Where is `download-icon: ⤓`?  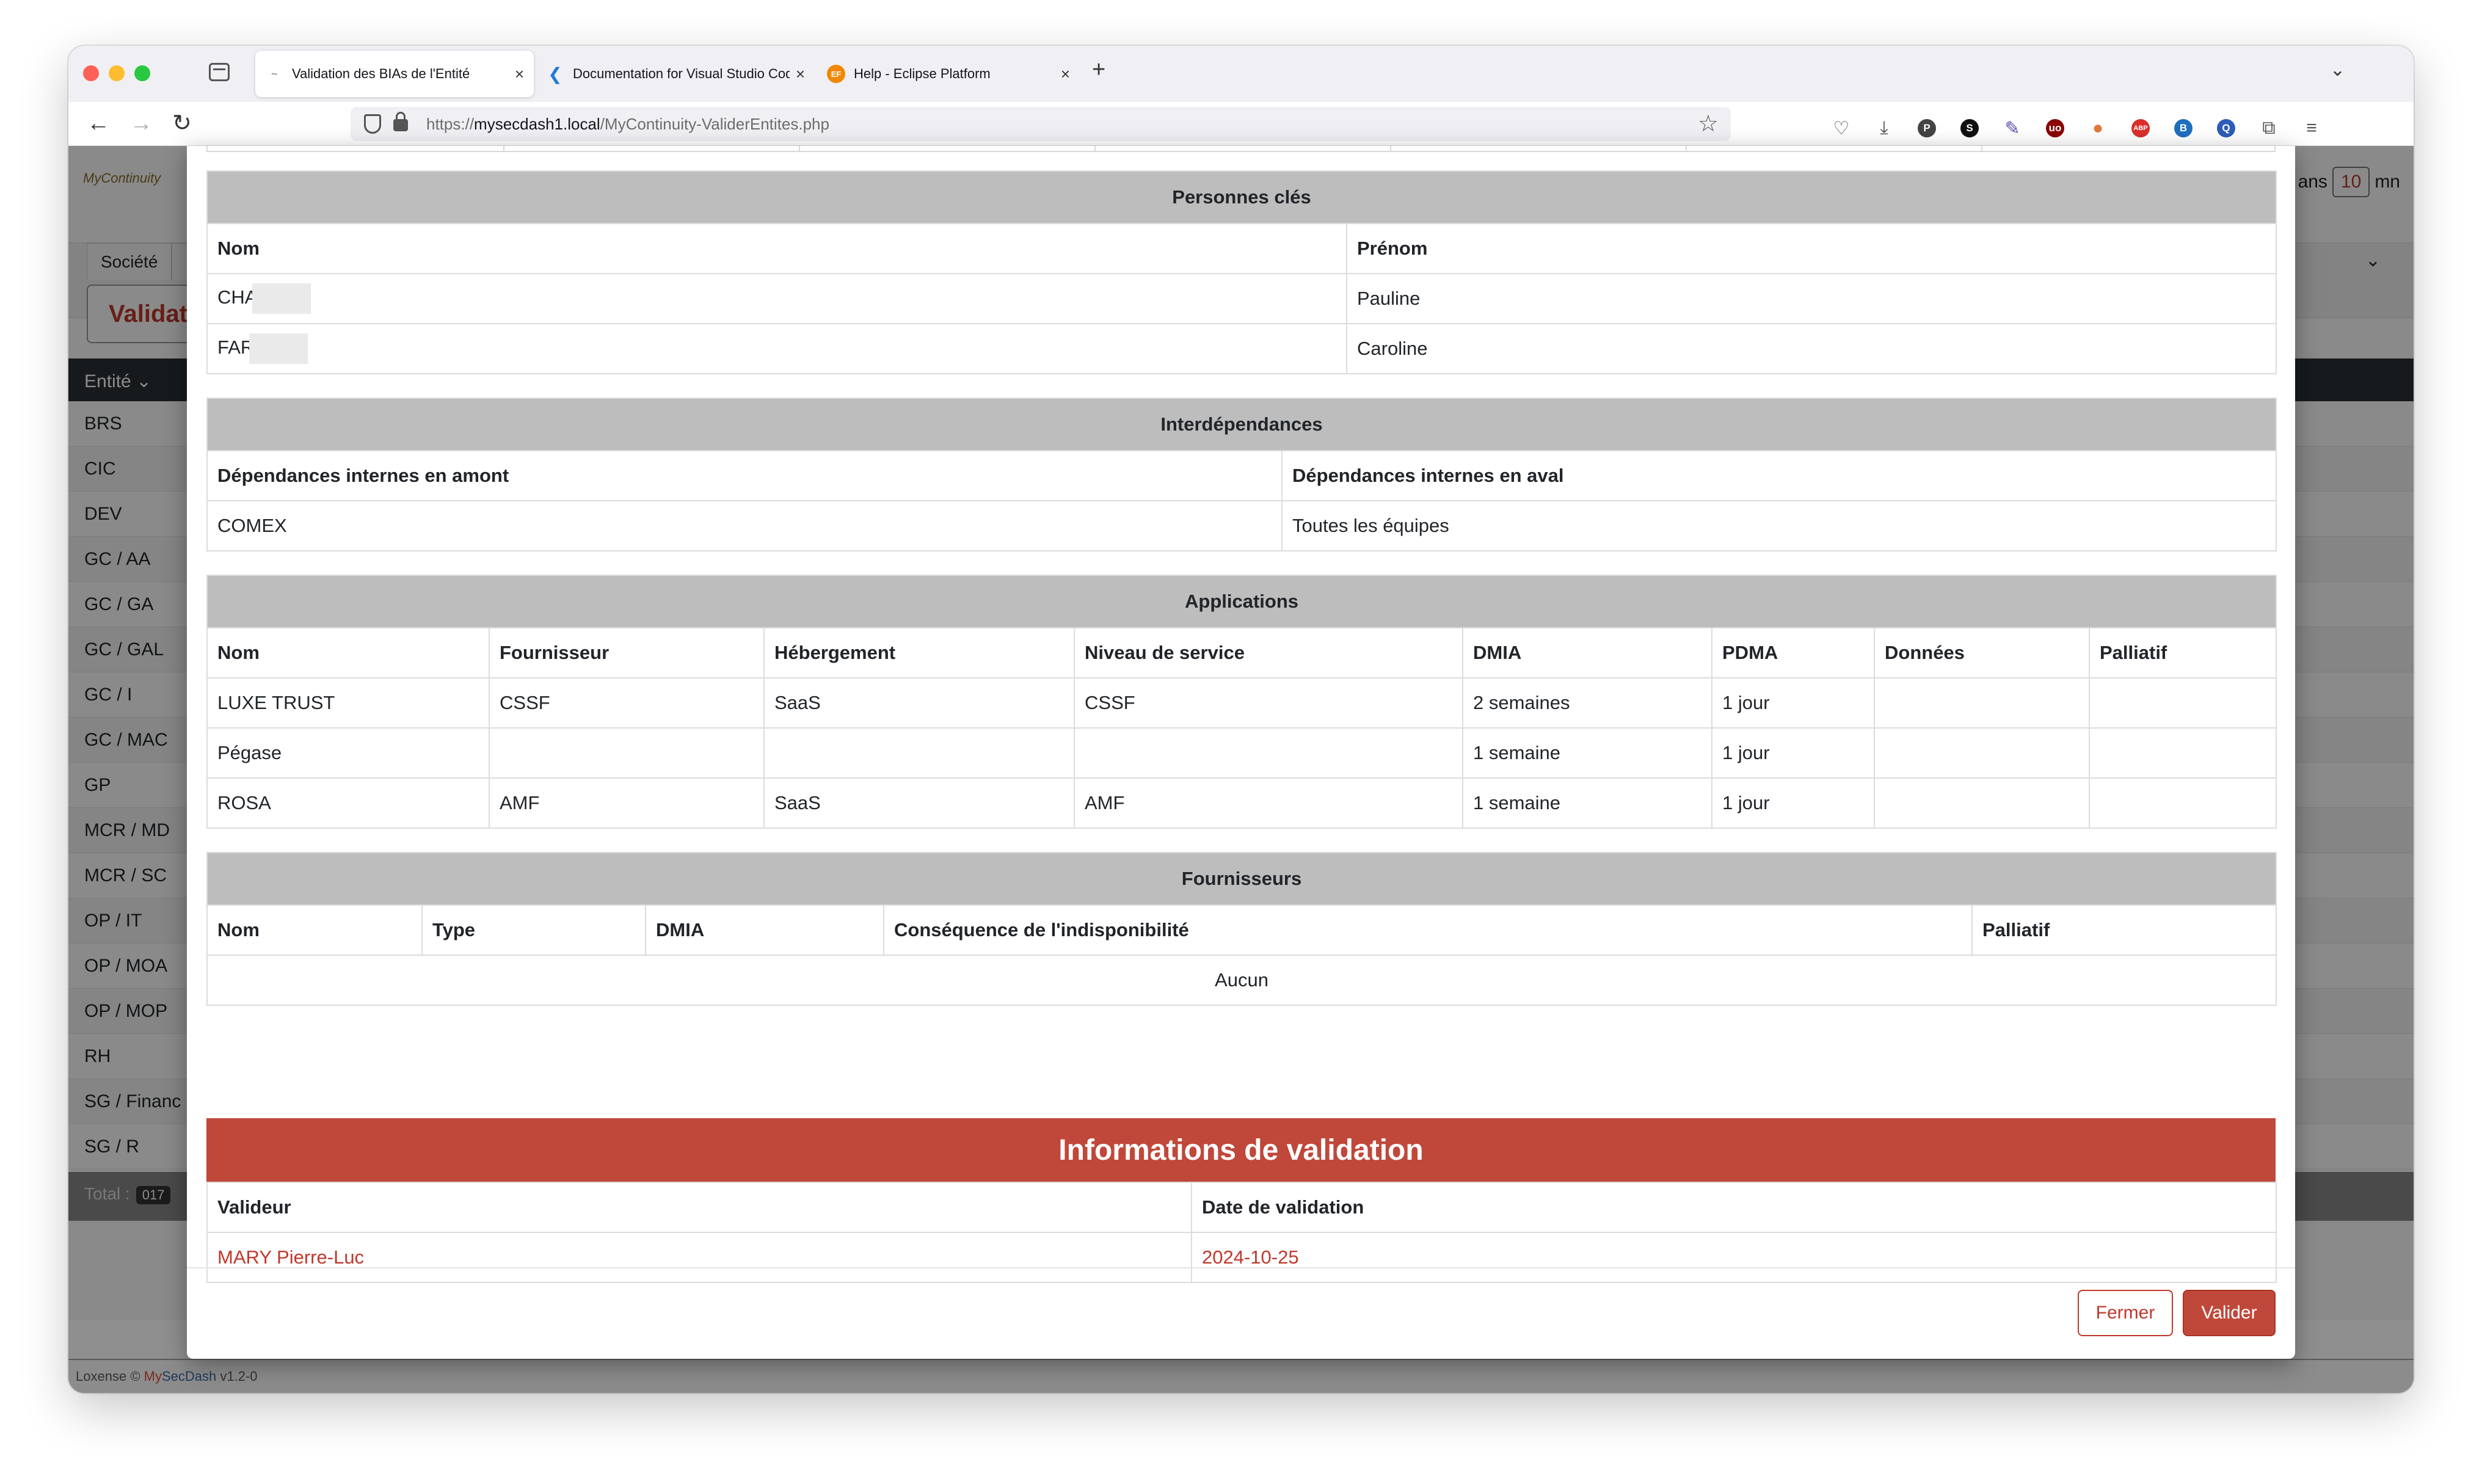 download-icon: ⤓ is located at coordinates (1884, 128).